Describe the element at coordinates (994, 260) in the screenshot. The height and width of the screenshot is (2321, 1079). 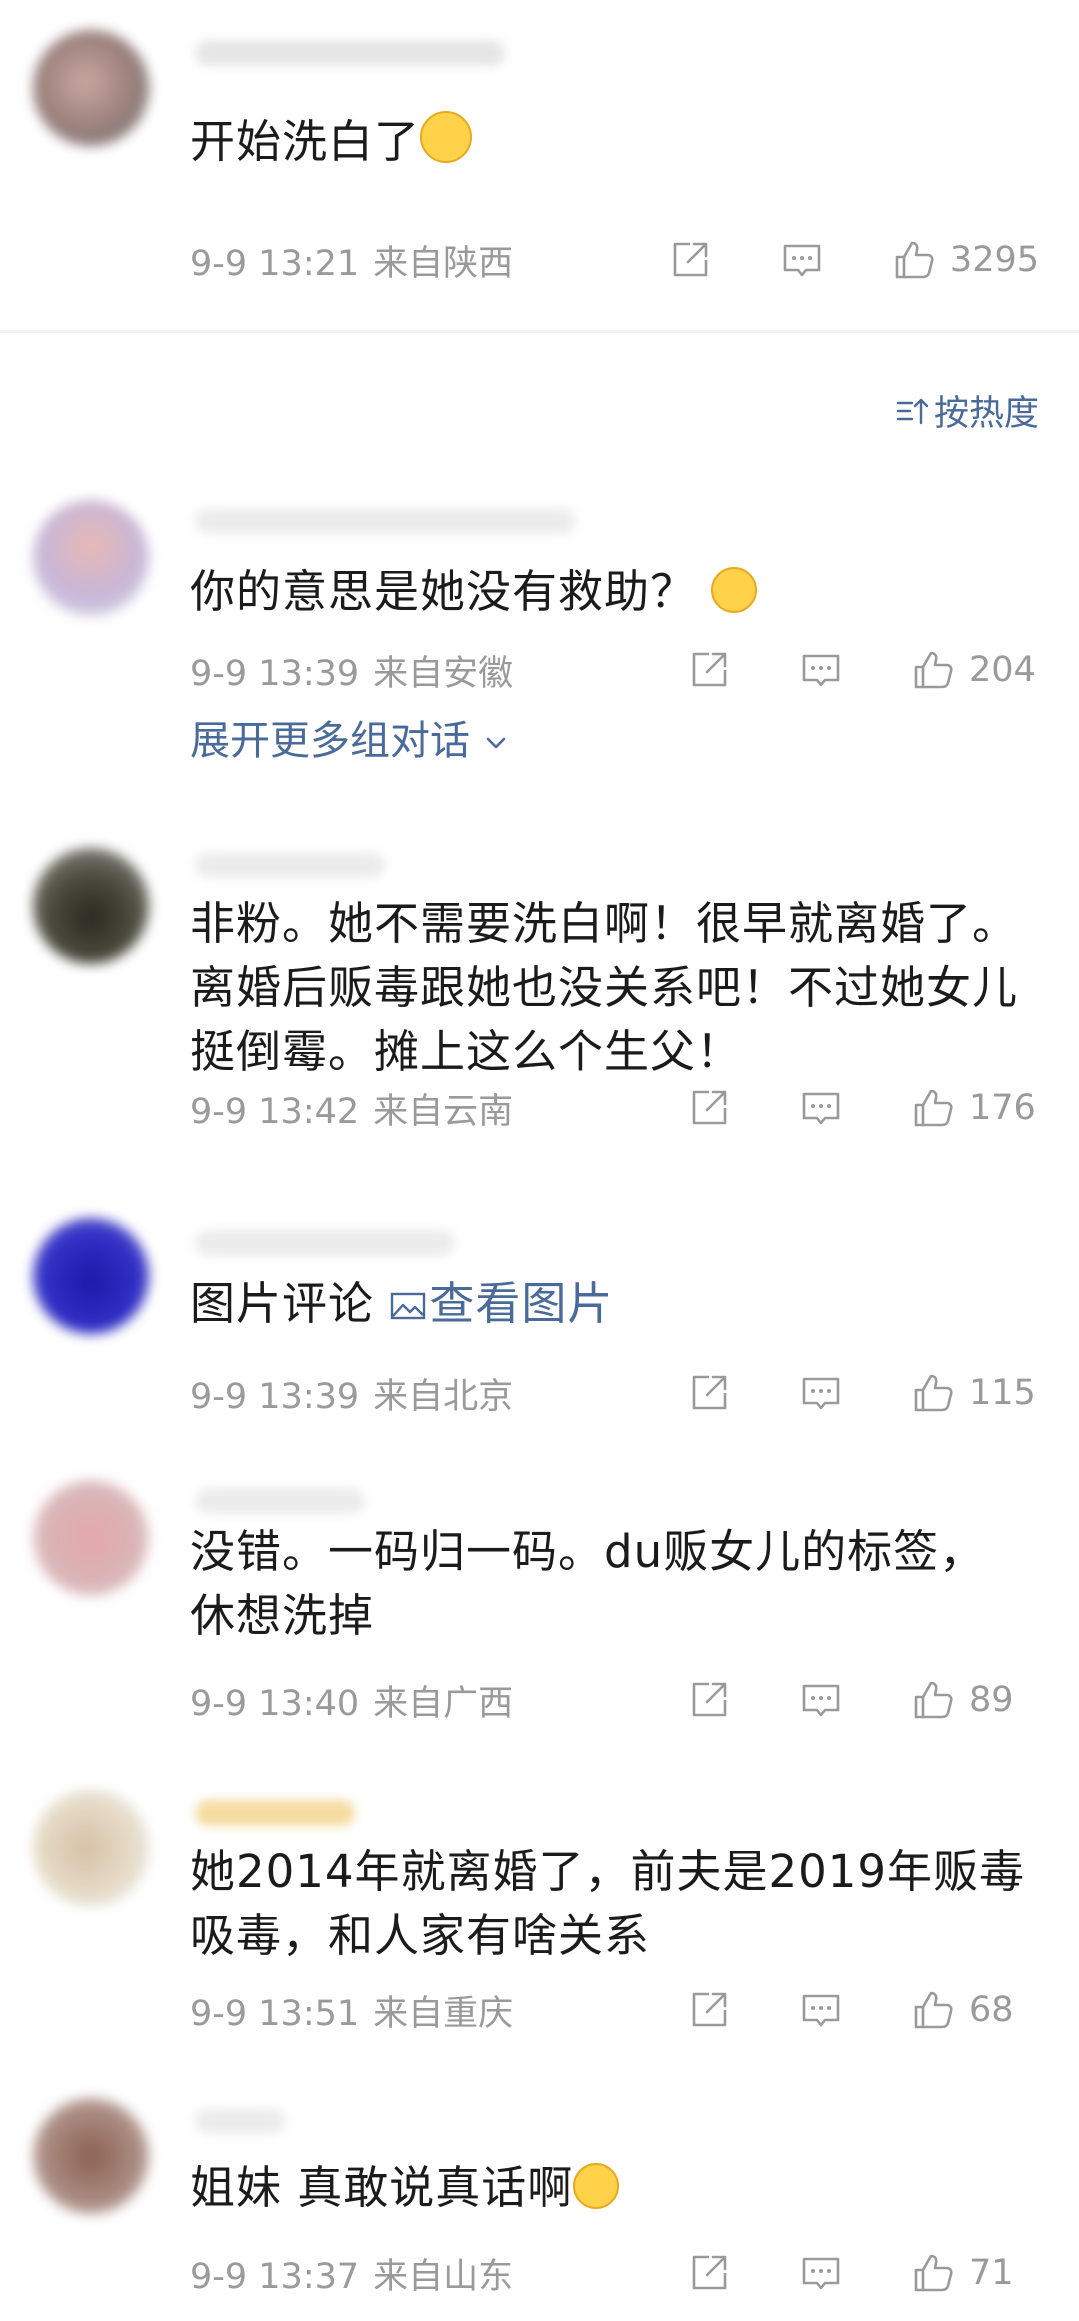
I see `like-count: 3295` at that location.